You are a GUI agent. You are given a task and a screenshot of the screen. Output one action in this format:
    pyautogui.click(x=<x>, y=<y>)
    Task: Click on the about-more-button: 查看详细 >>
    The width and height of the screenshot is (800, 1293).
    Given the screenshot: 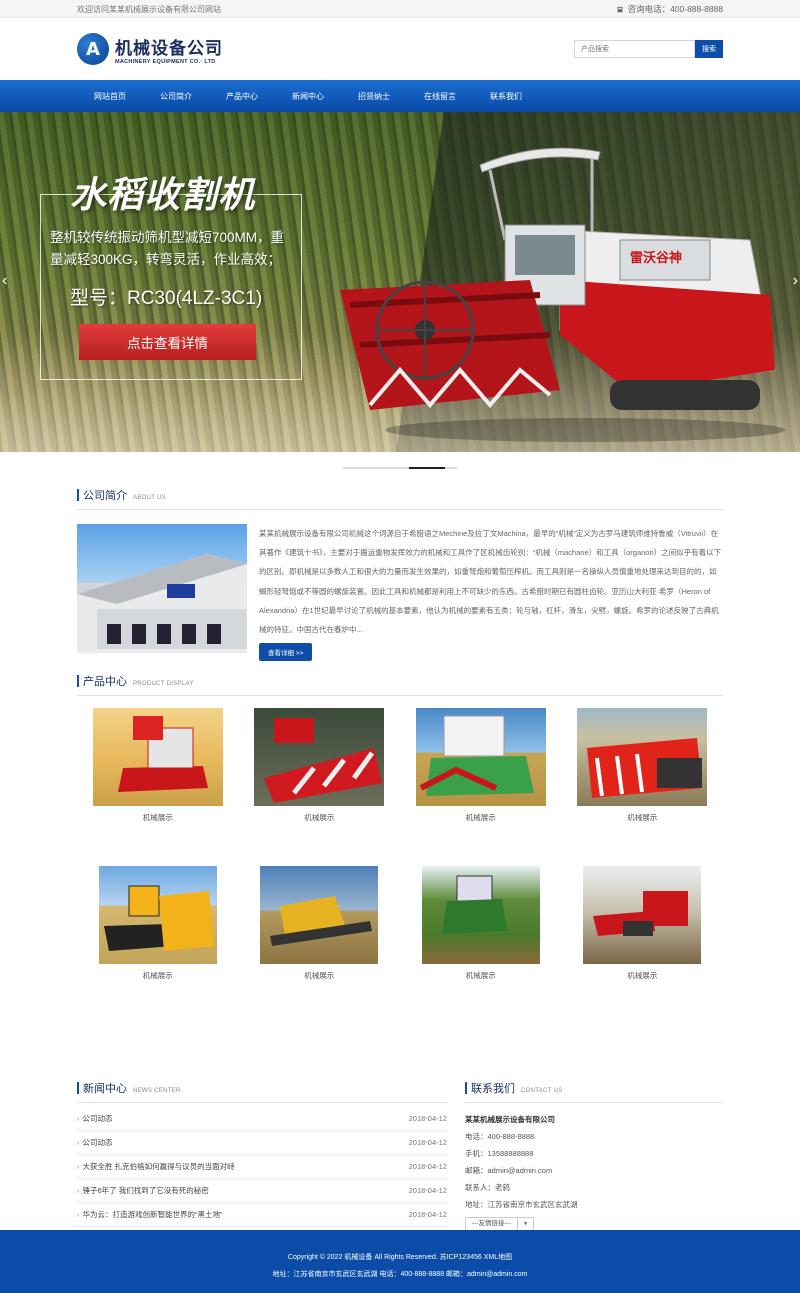 What is the action you would take?
    pyautogui.click(x=286, y=652)
    